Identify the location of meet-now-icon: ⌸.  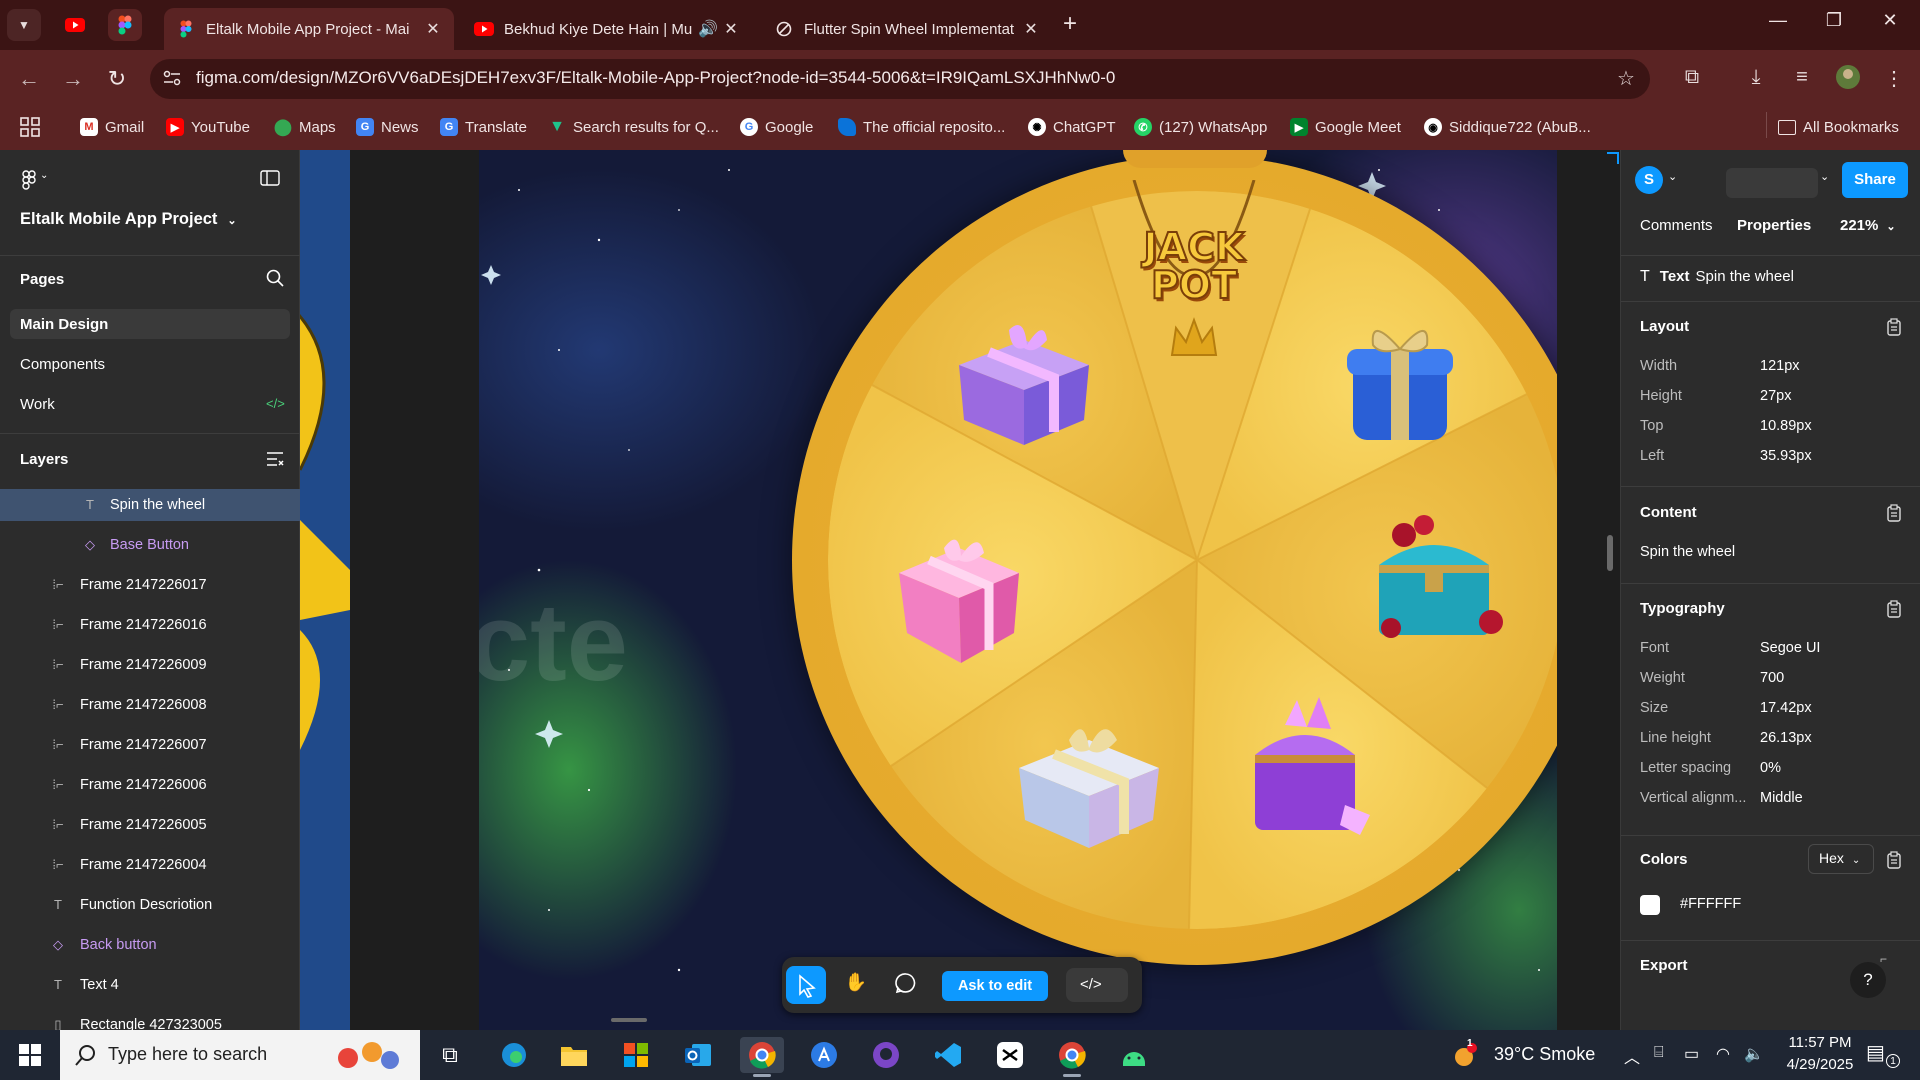
(1659, 1053).